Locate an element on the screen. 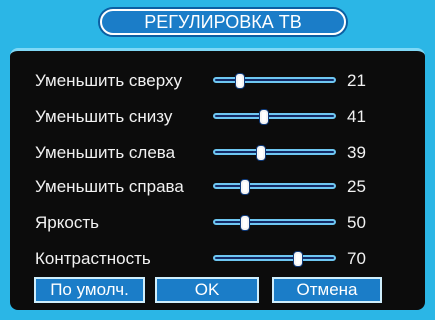 The image size is (435, 320). dialog-title: РЕГУЛИРОВКА ТВ is located at coordinates (223, 22).